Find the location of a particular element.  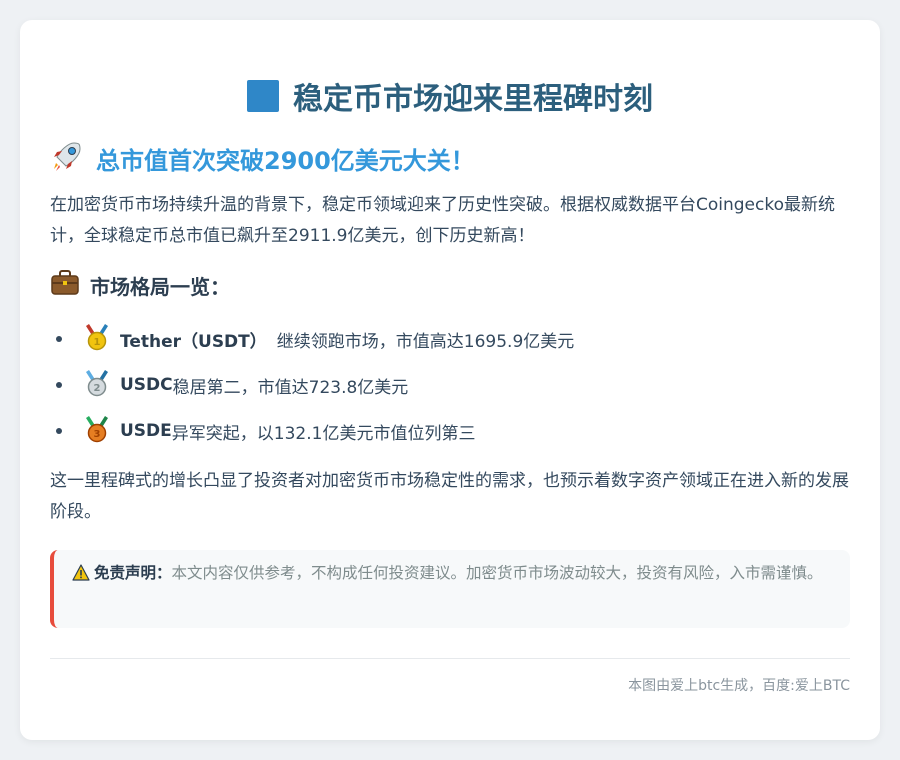

svg-text: 2 is located at coordinates (97, 388).